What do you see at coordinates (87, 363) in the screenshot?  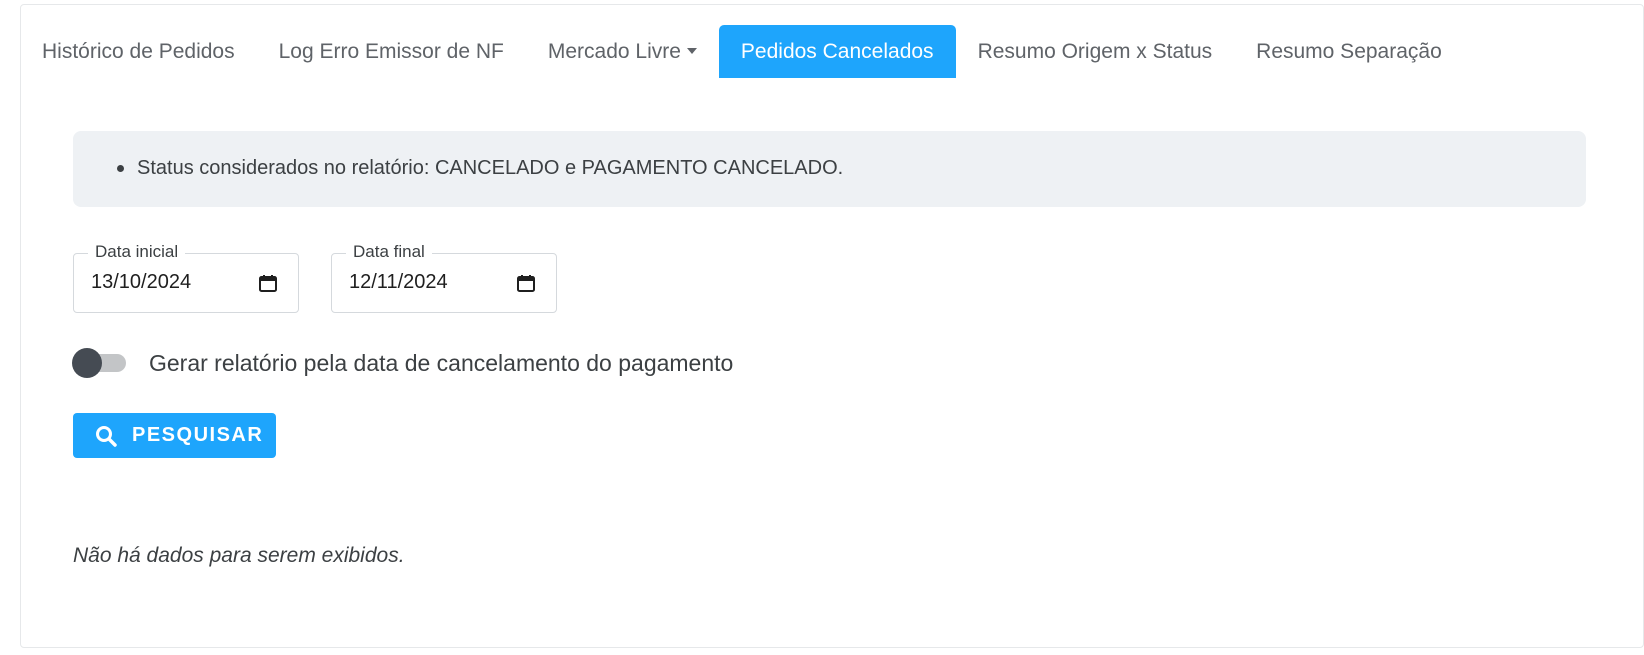 I see `toggle-knob` at bounding box center [87, 363].